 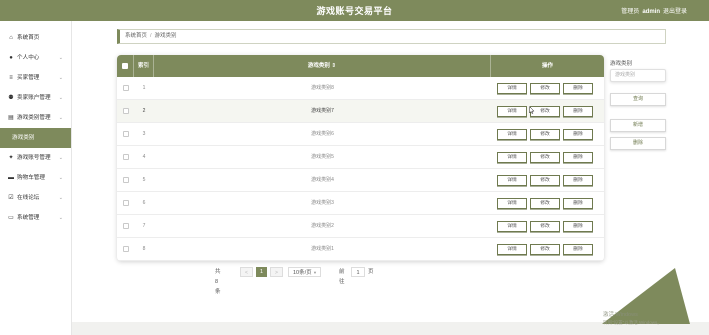 What do you see at coordinates (165, 36) in the screenshot?
I see `breadcrumb-current: 游戏类别` at bounding box center [165, 36].